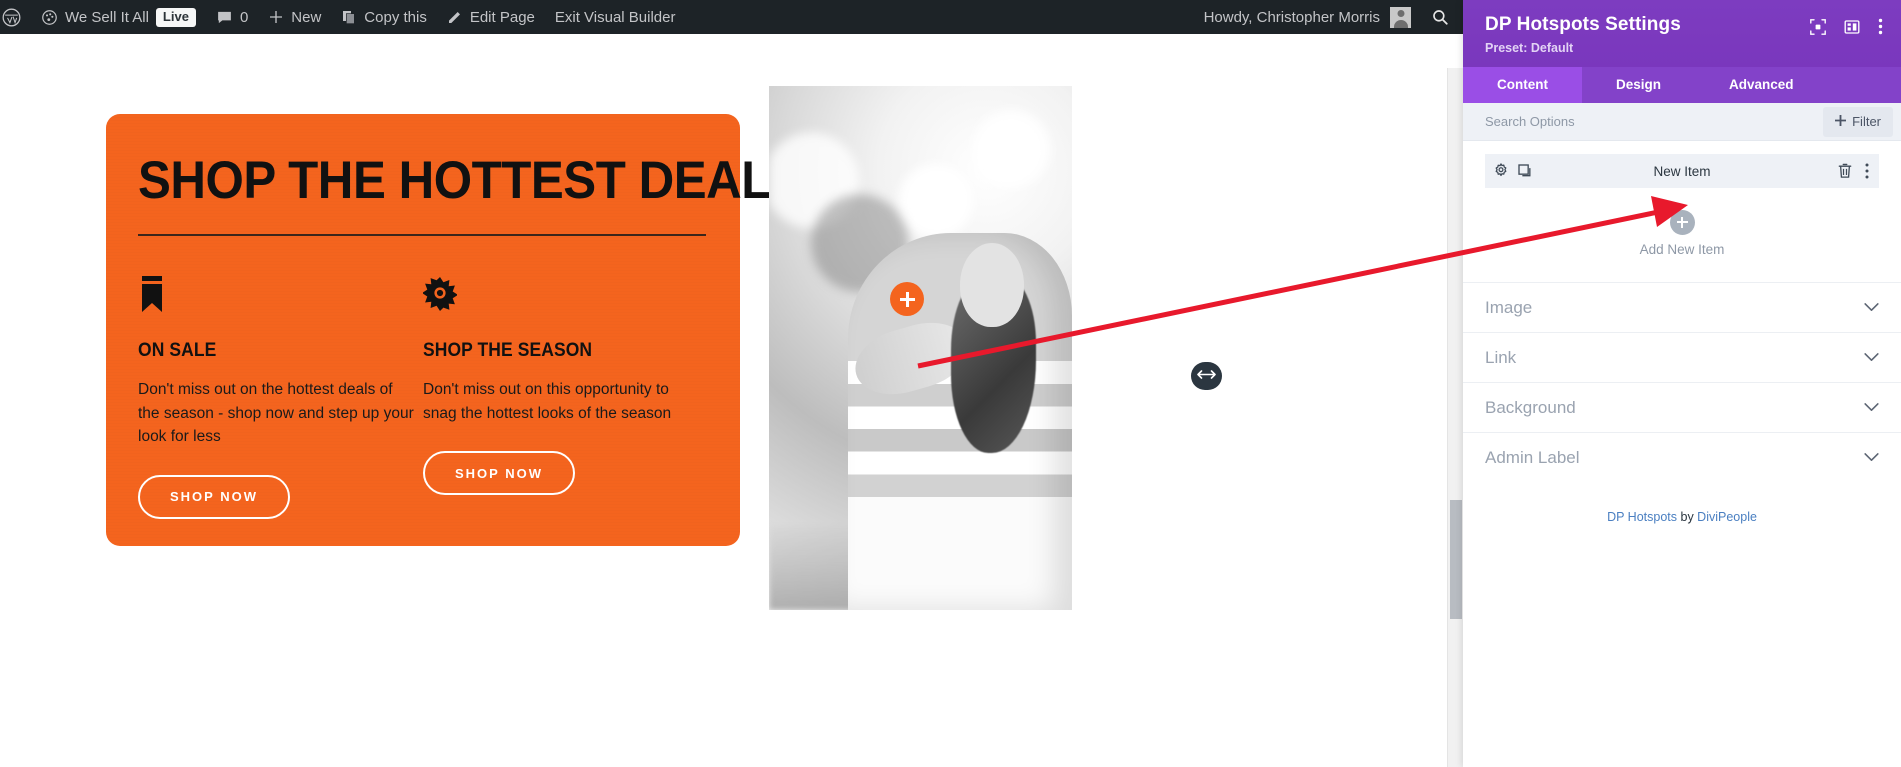  Describe the element at coordinates (920, 348) in the screenshot. I see `hotspot-image` at that location.